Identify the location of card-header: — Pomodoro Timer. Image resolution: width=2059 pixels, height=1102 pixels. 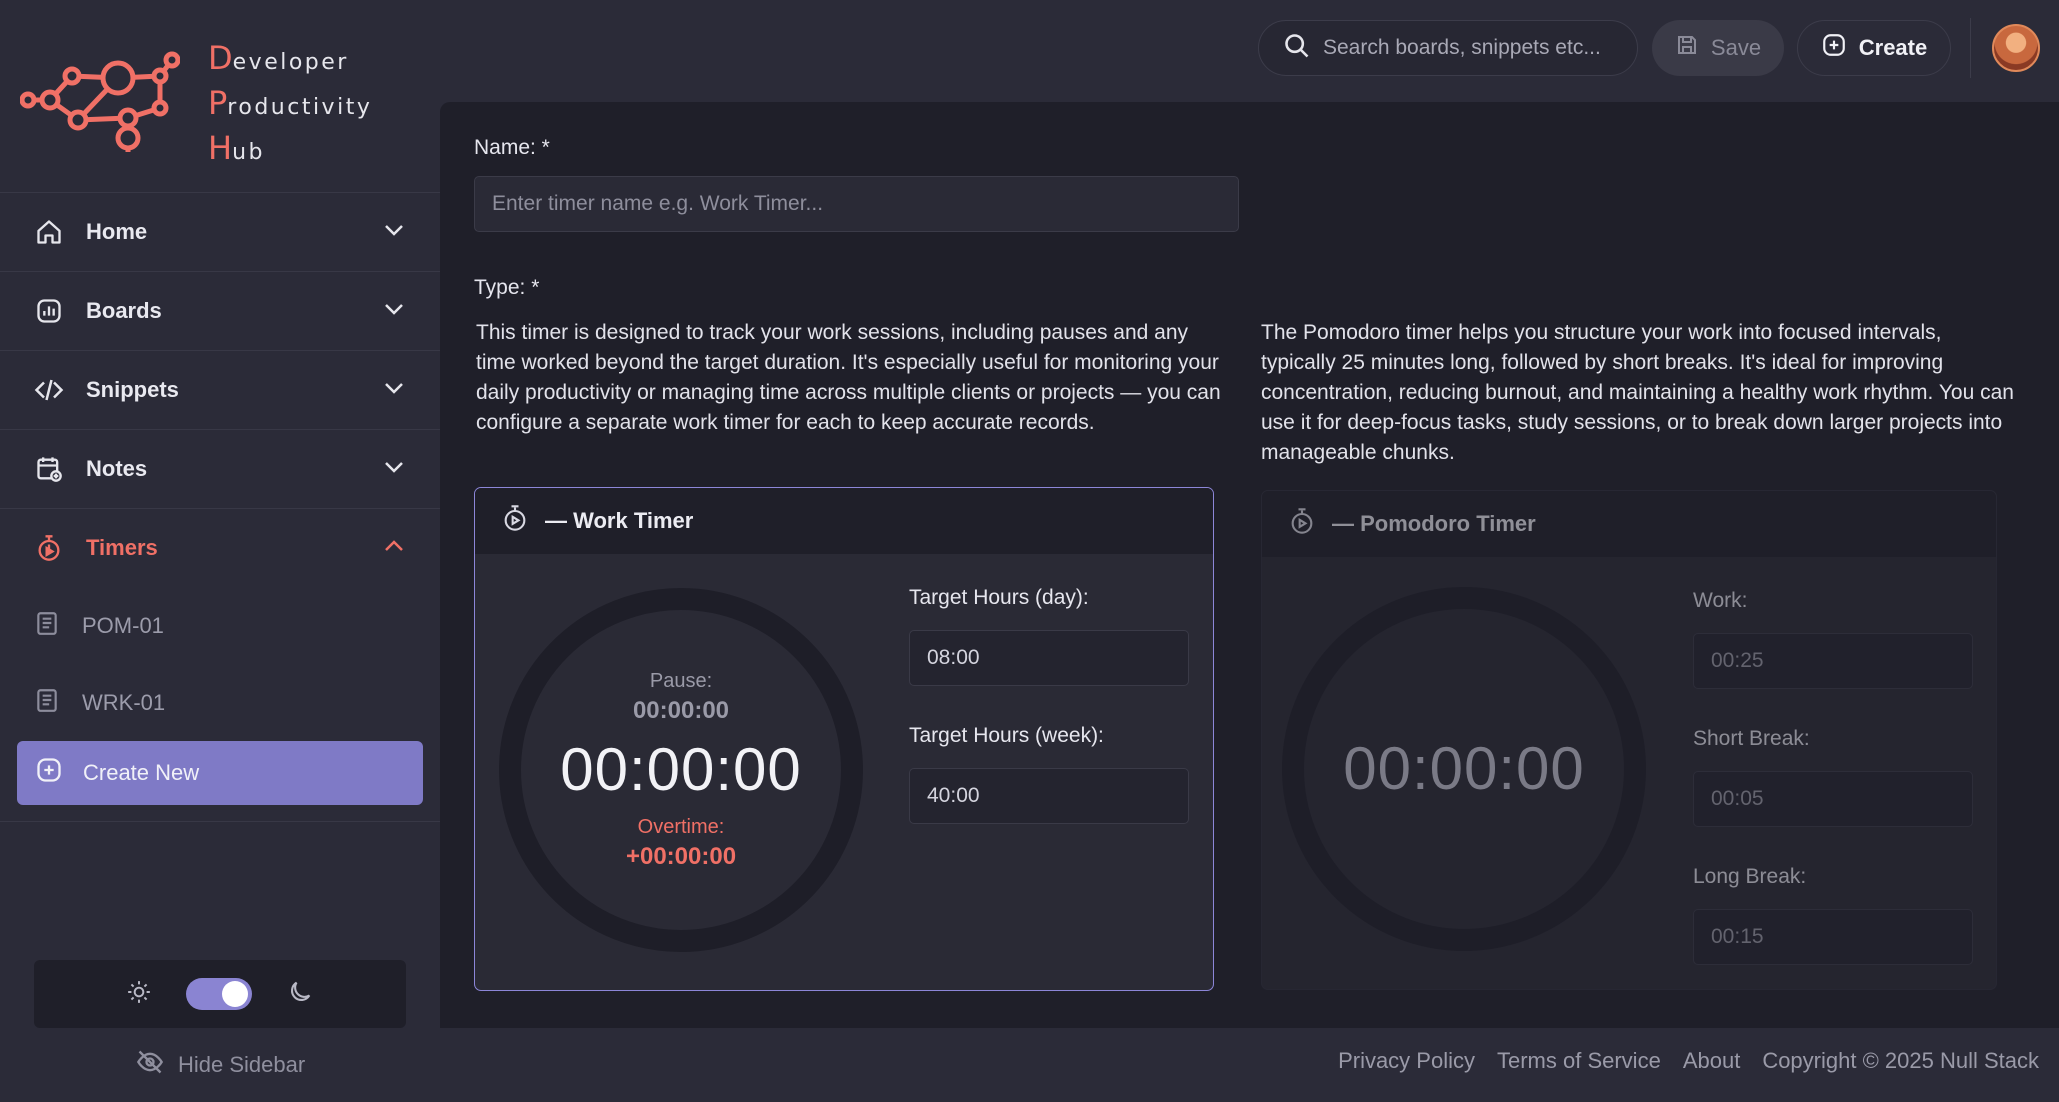
(1629, 524).